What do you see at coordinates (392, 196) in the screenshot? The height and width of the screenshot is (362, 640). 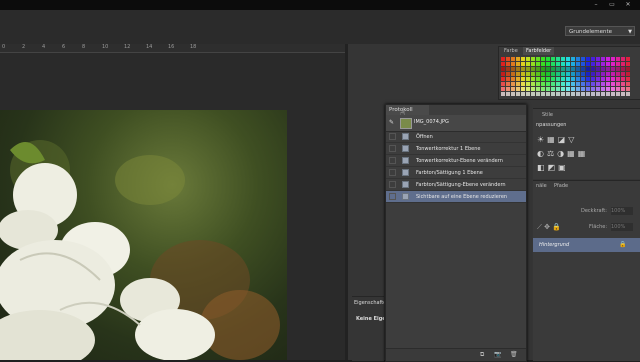 I see `source-checkbox` at bounding box center [392, 196].